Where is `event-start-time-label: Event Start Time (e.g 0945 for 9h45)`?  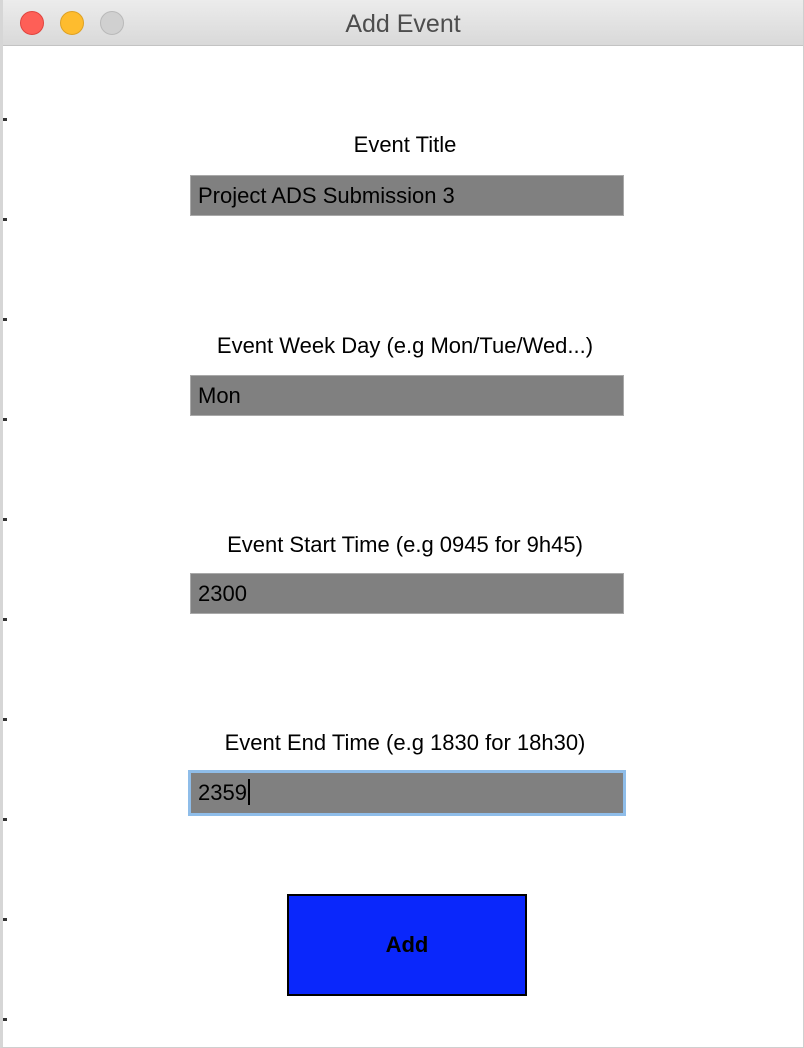
event-start-time-label: Event Start Time (e.g 0945 for 9h45) is located at coordinates (405, 544).